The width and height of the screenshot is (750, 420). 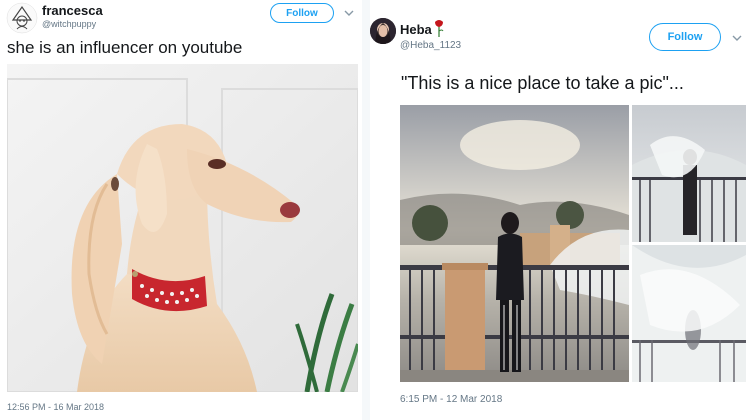 What do you see at coordinates (416, 29) in the screenshot?
I see `display-name: Heba` at bounding box center [416, 29].